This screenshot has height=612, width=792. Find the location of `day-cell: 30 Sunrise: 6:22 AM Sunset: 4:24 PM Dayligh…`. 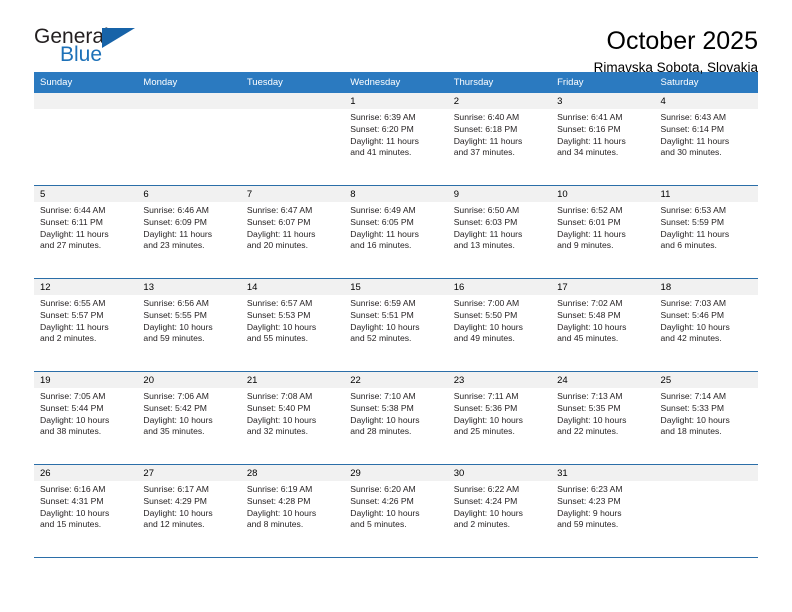

day-cell: 30 Sunrise: 6:22 AM Sunset: 4:24 PM Dayligh… is located at coordinates (499, 511).